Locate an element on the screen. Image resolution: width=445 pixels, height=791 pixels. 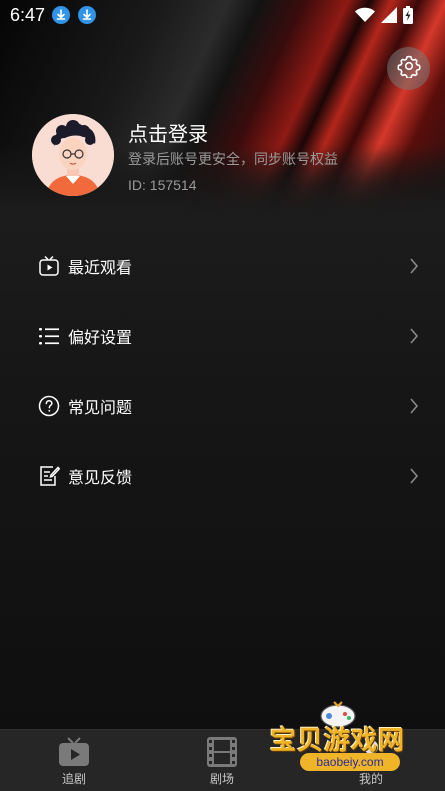
menu-item-recently-watched: 最近观看 is located at coordinates (222, 266).